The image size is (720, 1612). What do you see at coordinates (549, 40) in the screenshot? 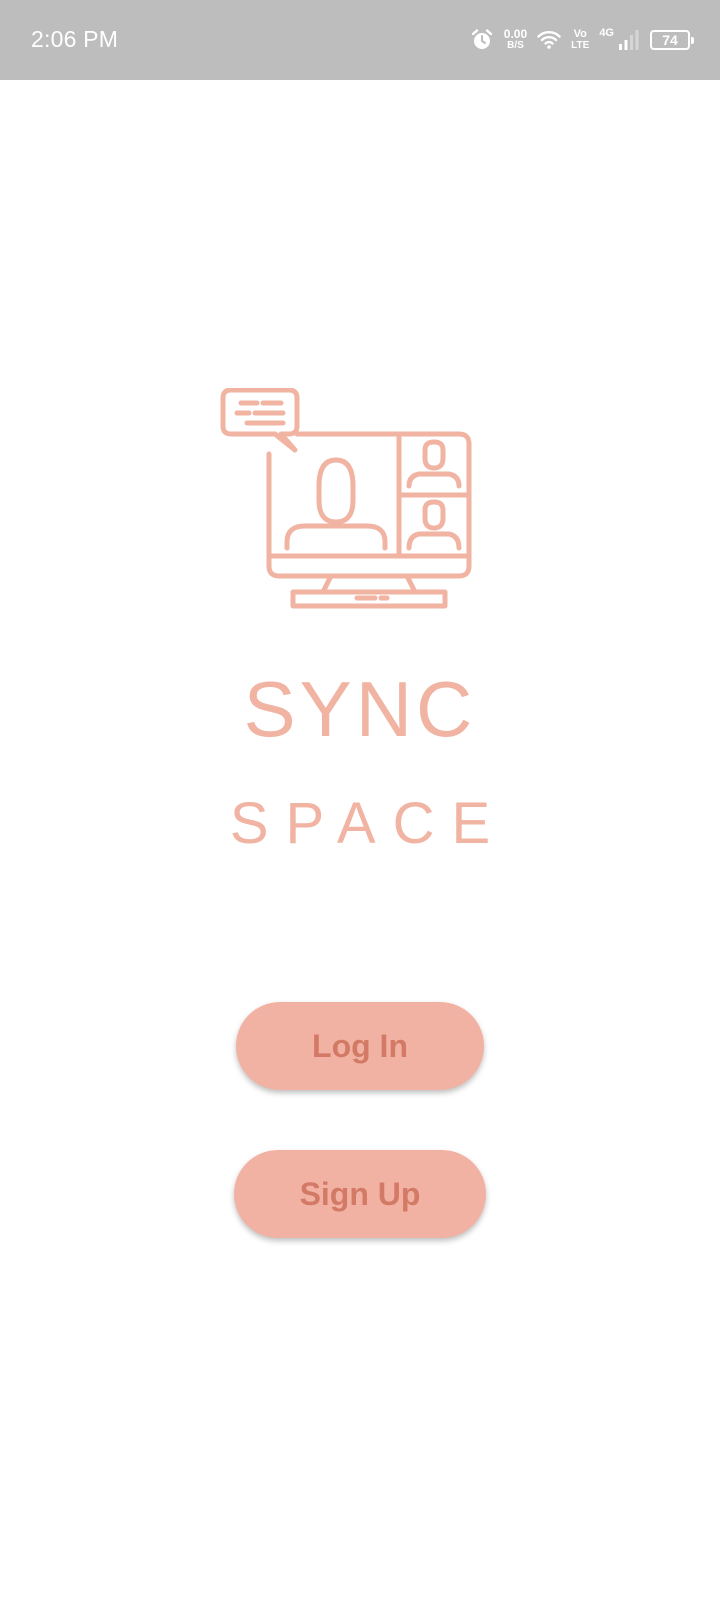
I see `wifi-icon` at bounding box center [549, 40].